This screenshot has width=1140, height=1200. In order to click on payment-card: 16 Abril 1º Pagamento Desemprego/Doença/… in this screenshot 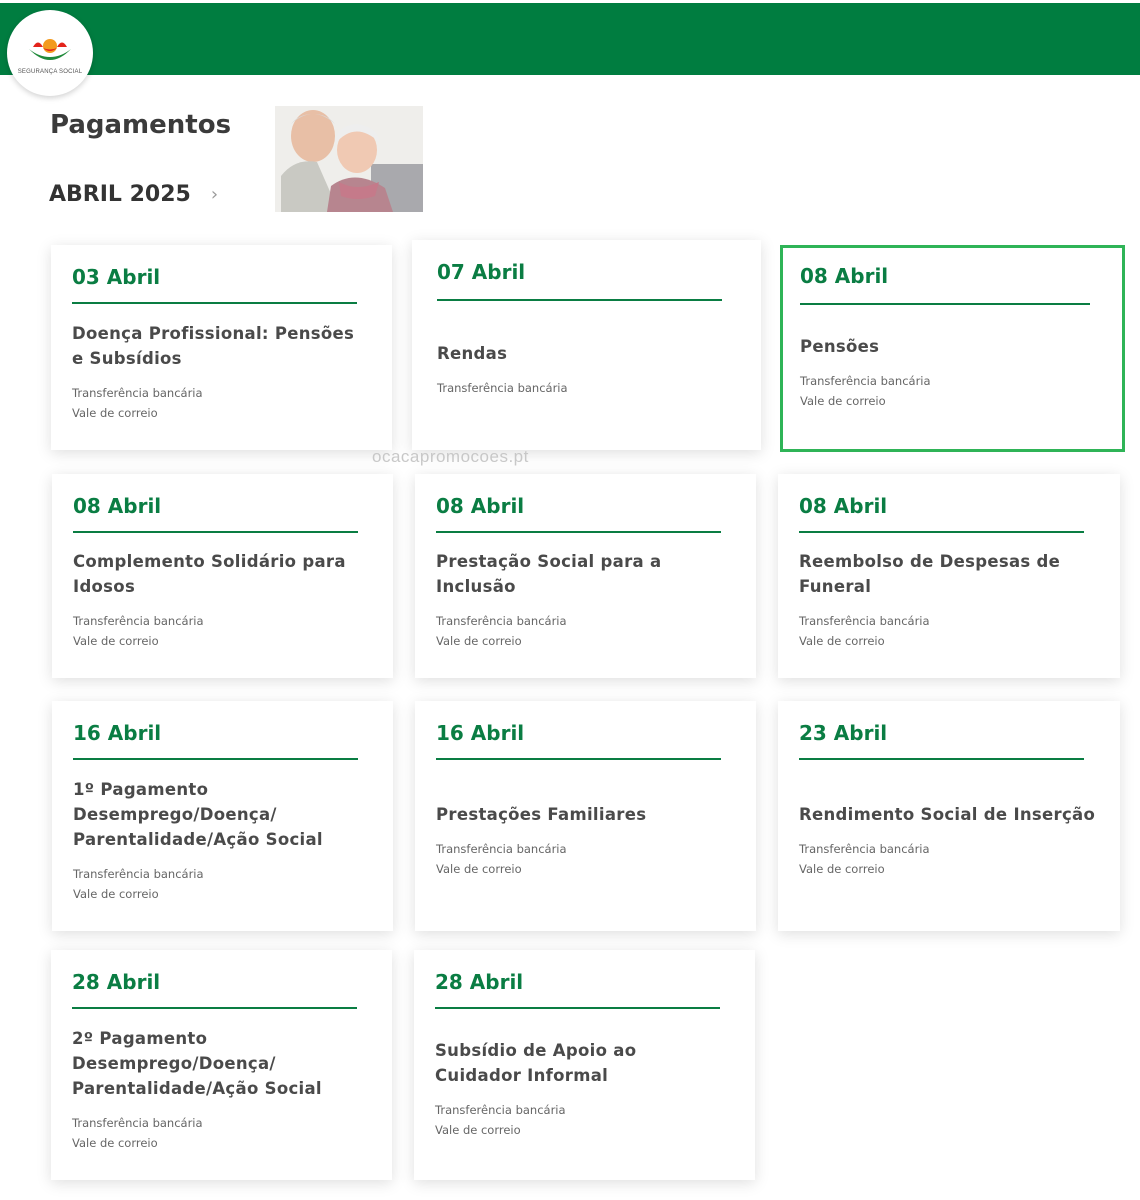, I will do `click(222, 816)`.